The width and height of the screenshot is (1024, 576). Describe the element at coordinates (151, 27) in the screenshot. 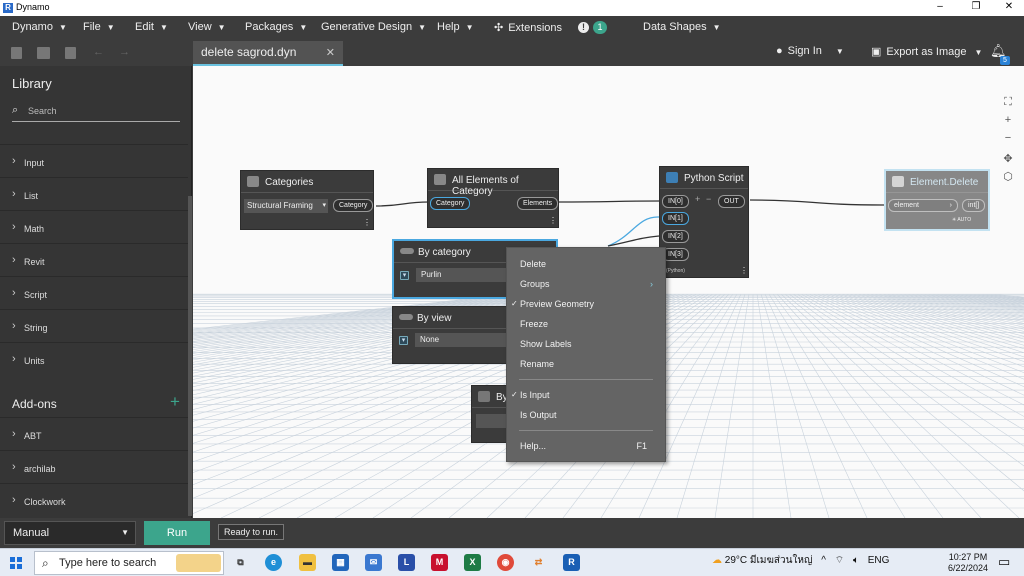

I see `menu-edit: Edit ▼` at that location.